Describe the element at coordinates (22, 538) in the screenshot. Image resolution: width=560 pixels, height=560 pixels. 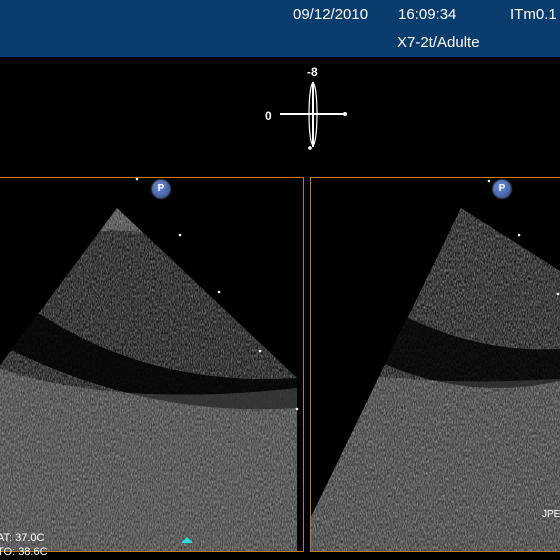
I see `temperature-at: AT: 37.0C` at that location.